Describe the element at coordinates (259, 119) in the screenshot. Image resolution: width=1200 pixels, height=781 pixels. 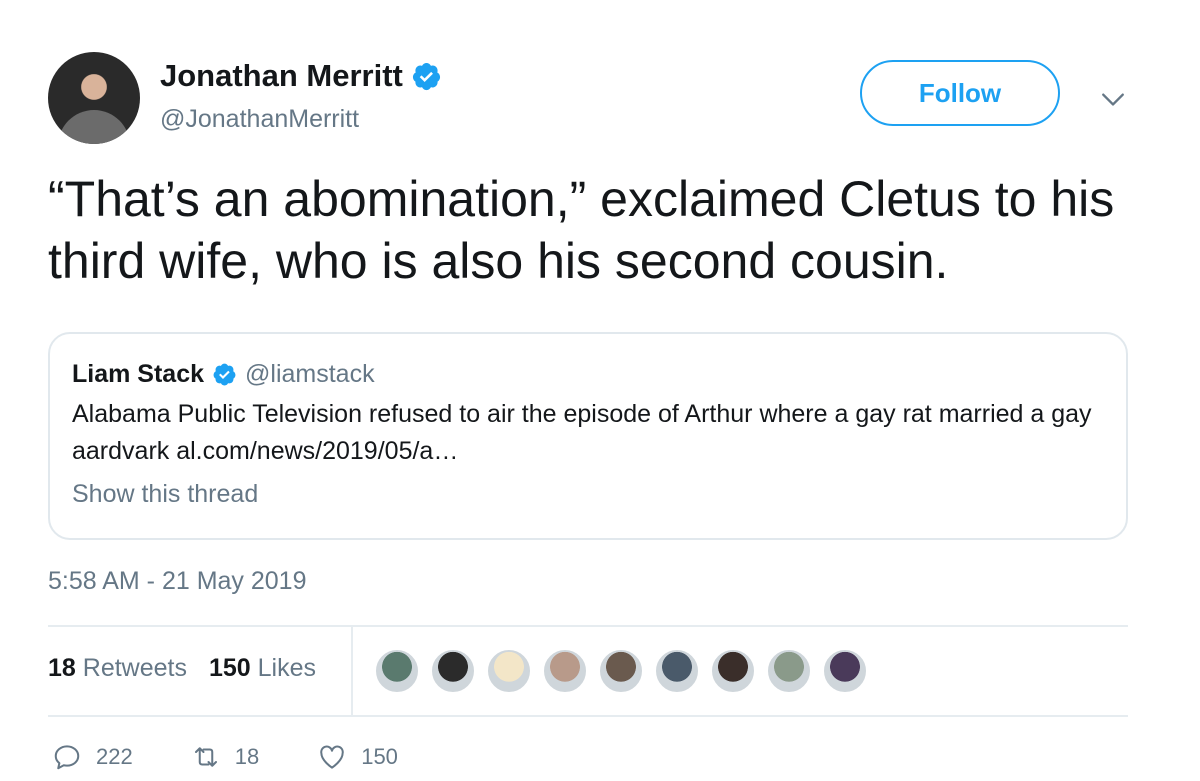
I see `author-handle: @JonathanMerritt` at that location.